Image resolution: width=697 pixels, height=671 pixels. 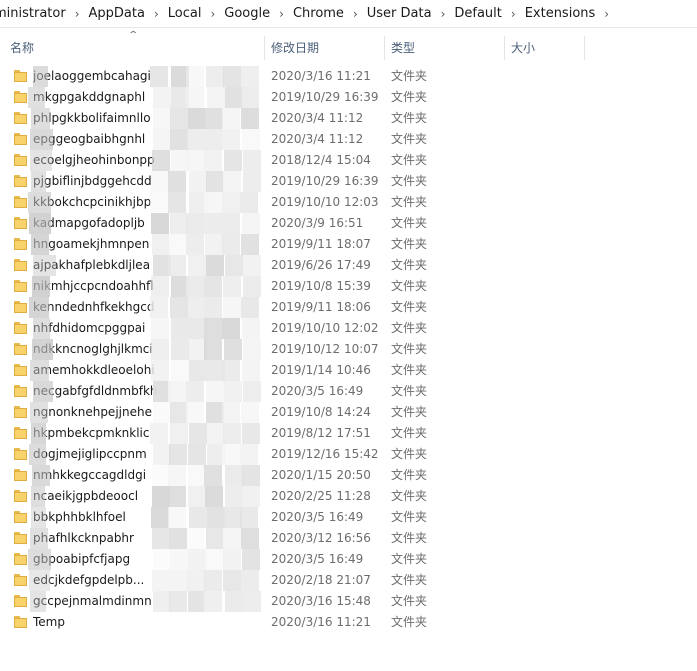 What do you see at coordinates (348, 559) in the screenshot?
I see `file-row: gbpoabipfcfjapg 2020/3/5 16:49 文件夹` at bounding box center [348, 559].